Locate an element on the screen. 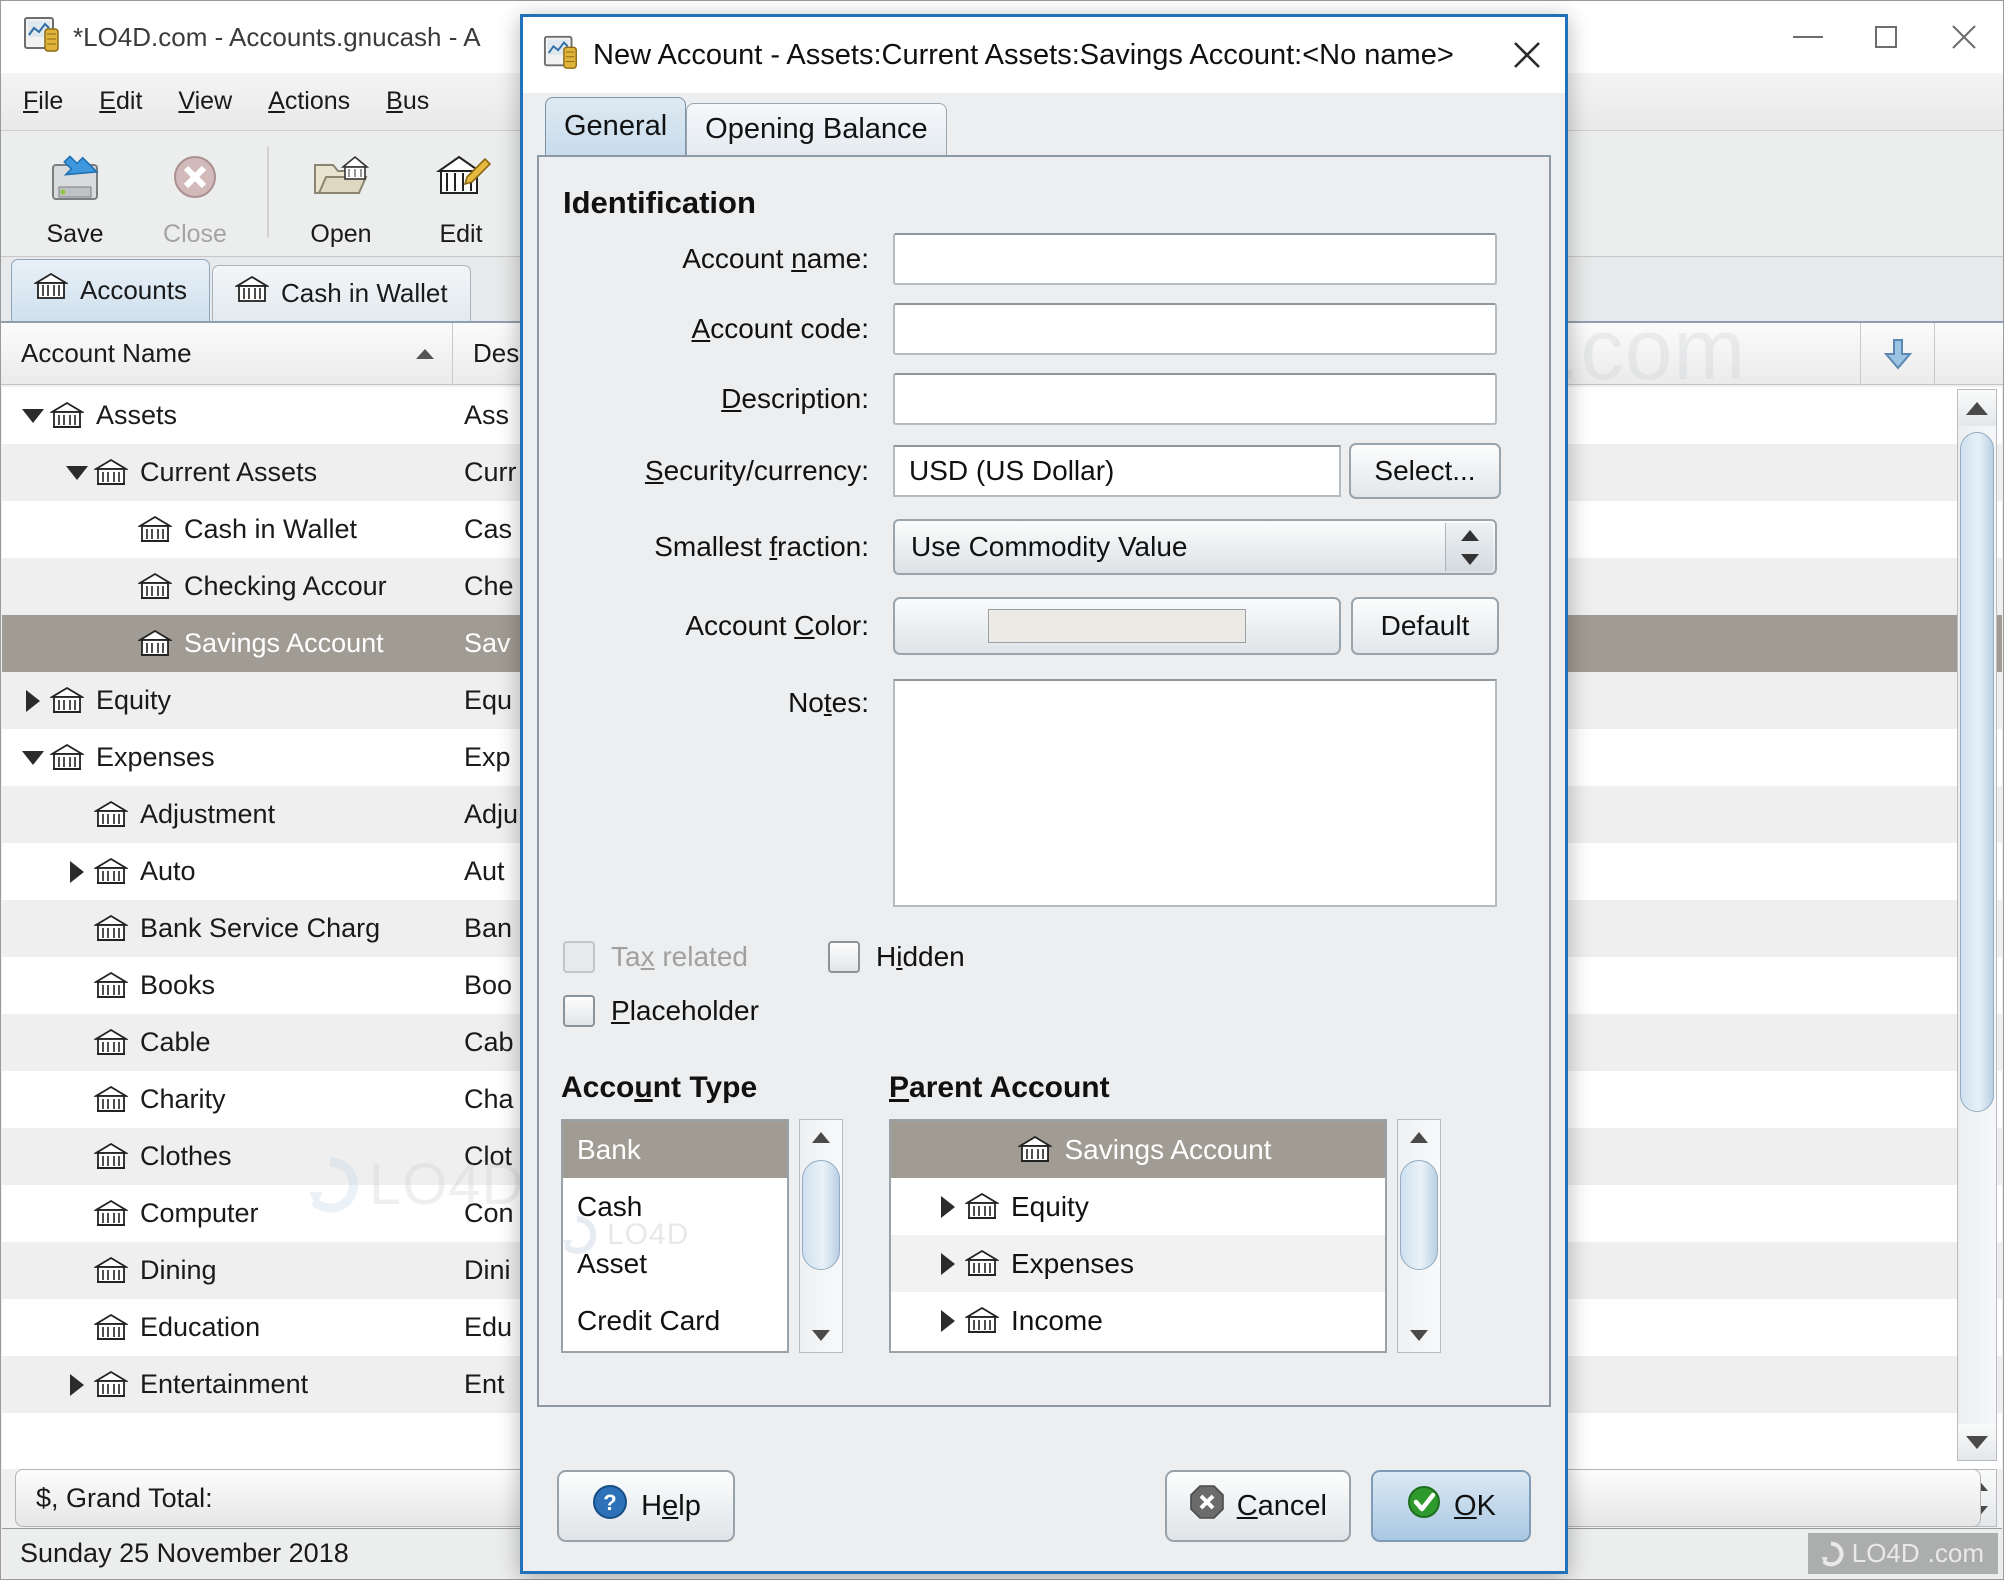 The width and height of the screenshot is (2004, 1580). account-tree-row-description: Ass is located at coordinates (487, 415).